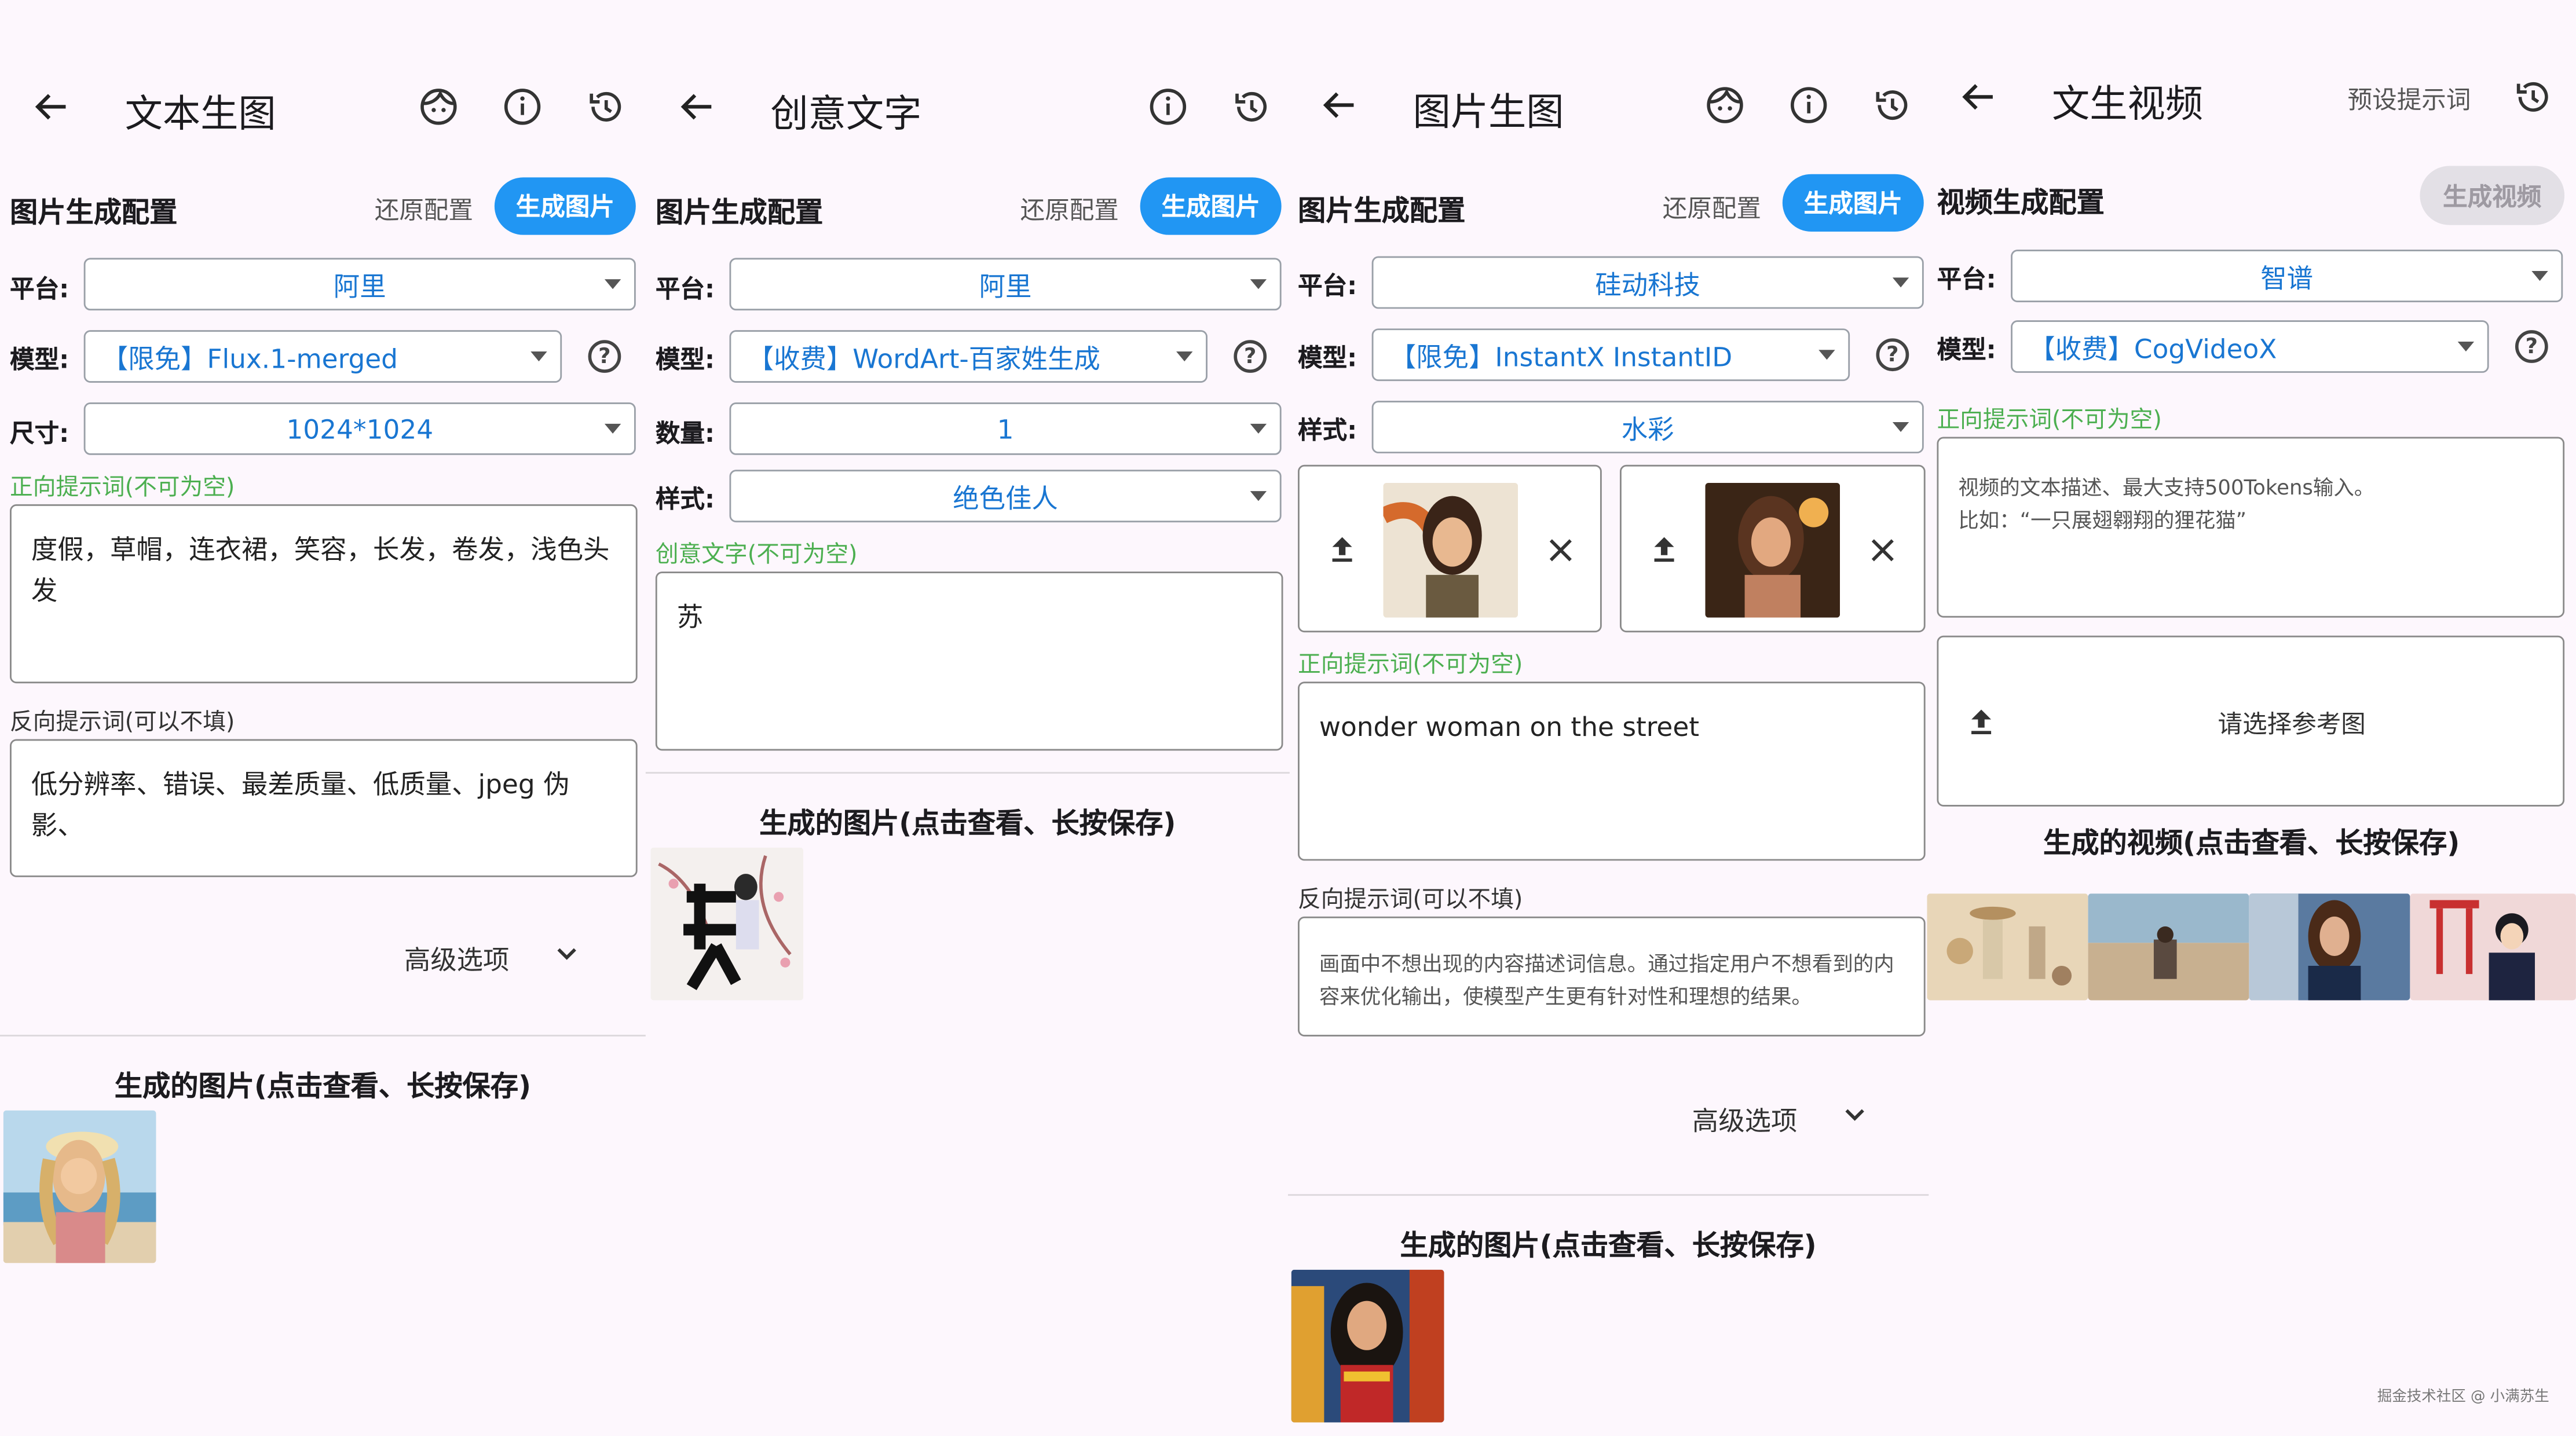  Describe the element at coordinates (2102, 520) in the screenshot. I see `placeholder-line: 比如：“一只展翅翱翔的狸花猫”` at that location.